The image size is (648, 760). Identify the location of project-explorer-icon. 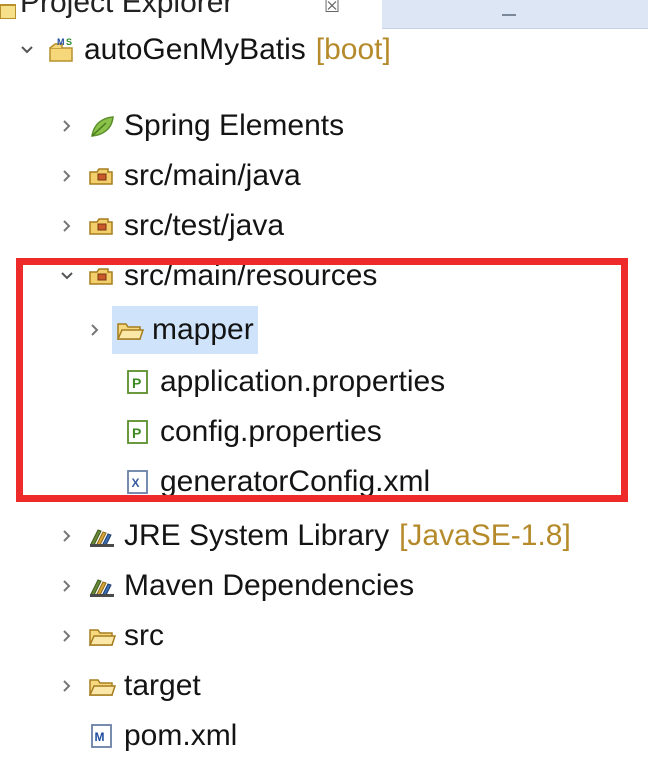
(8, 11).